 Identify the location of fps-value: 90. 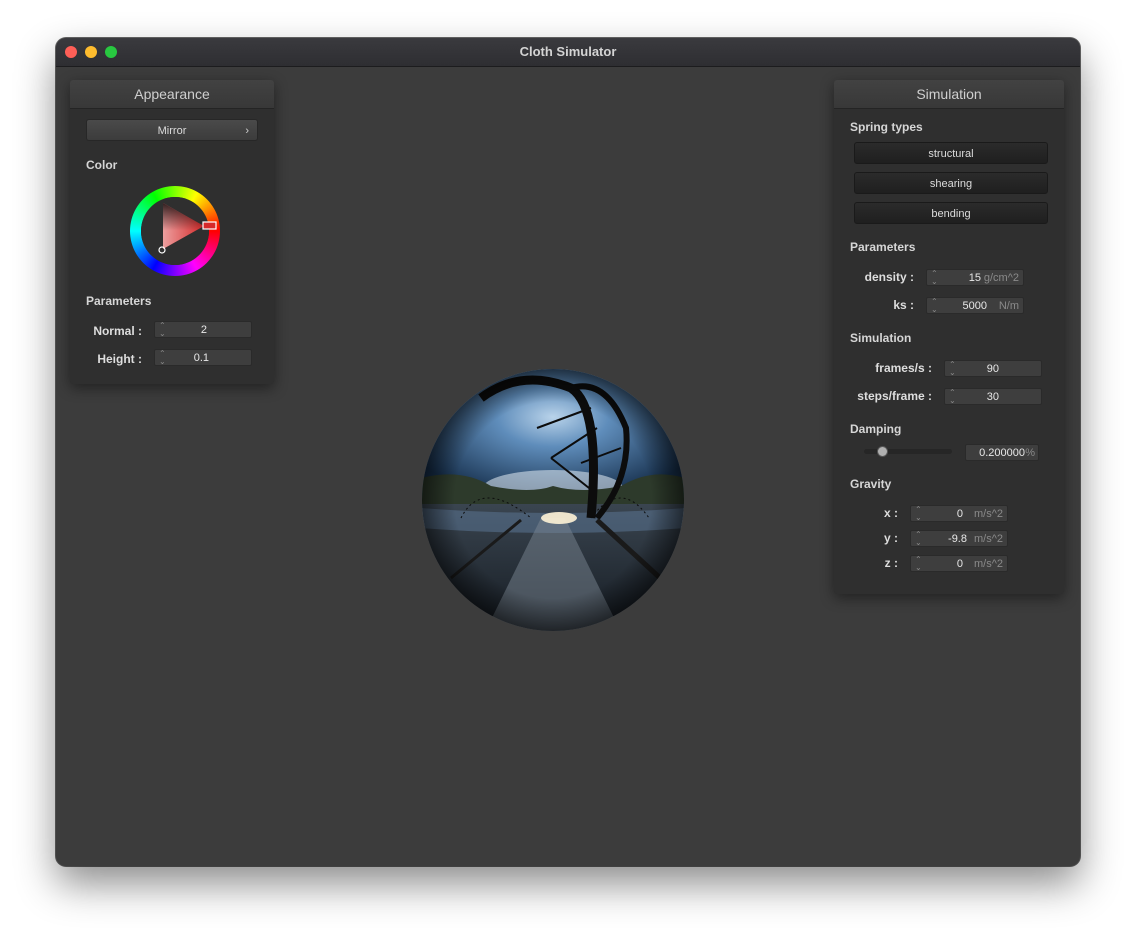
(992, 369).